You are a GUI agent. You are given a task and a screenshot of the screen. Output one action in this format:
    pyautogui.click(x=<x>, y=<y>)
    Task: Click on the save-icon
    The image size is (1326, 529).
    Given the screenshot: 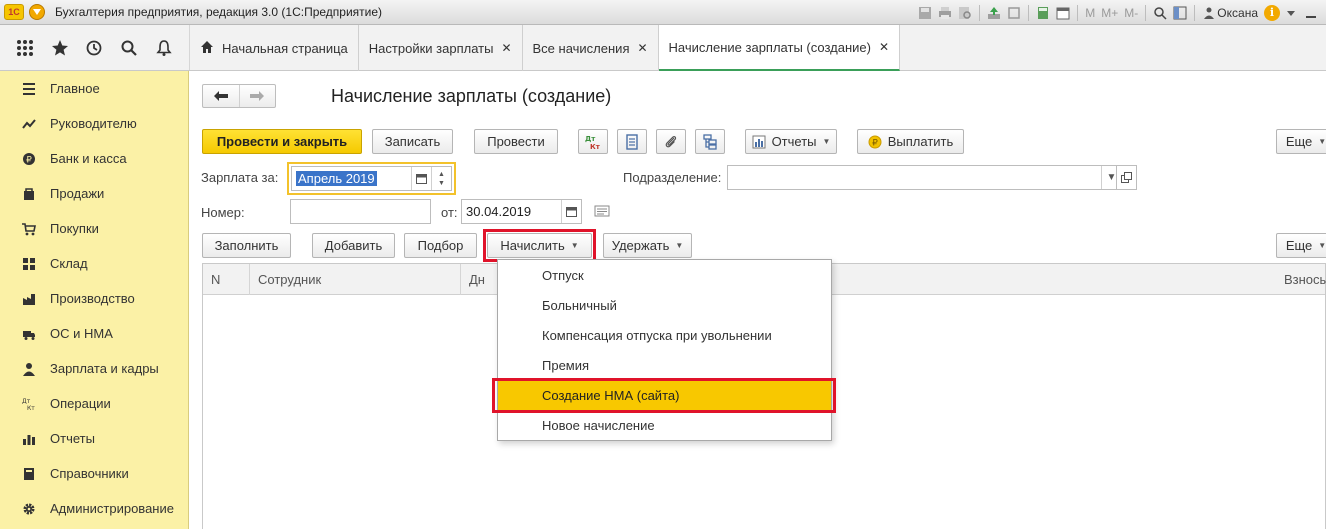 What is the action you would take?
    pyautogui.click(x=925, y=13)
    